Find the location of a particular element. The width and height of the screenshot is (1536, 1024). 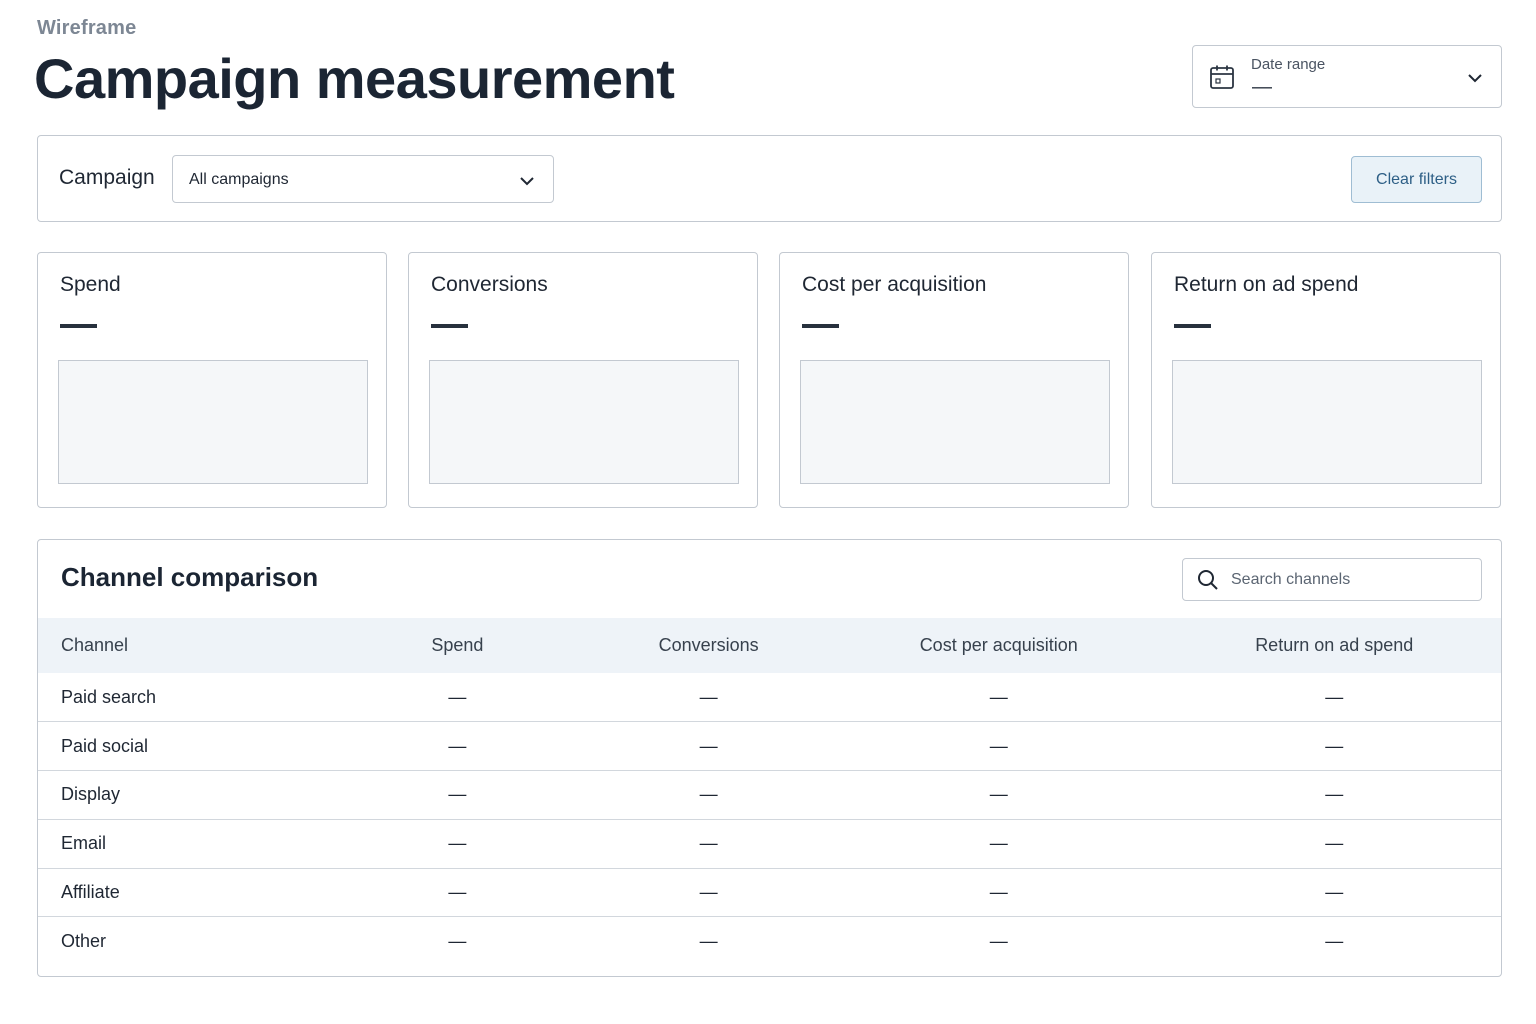

clear-filters-button: Clear filters is located at coordinates (1416, 179).